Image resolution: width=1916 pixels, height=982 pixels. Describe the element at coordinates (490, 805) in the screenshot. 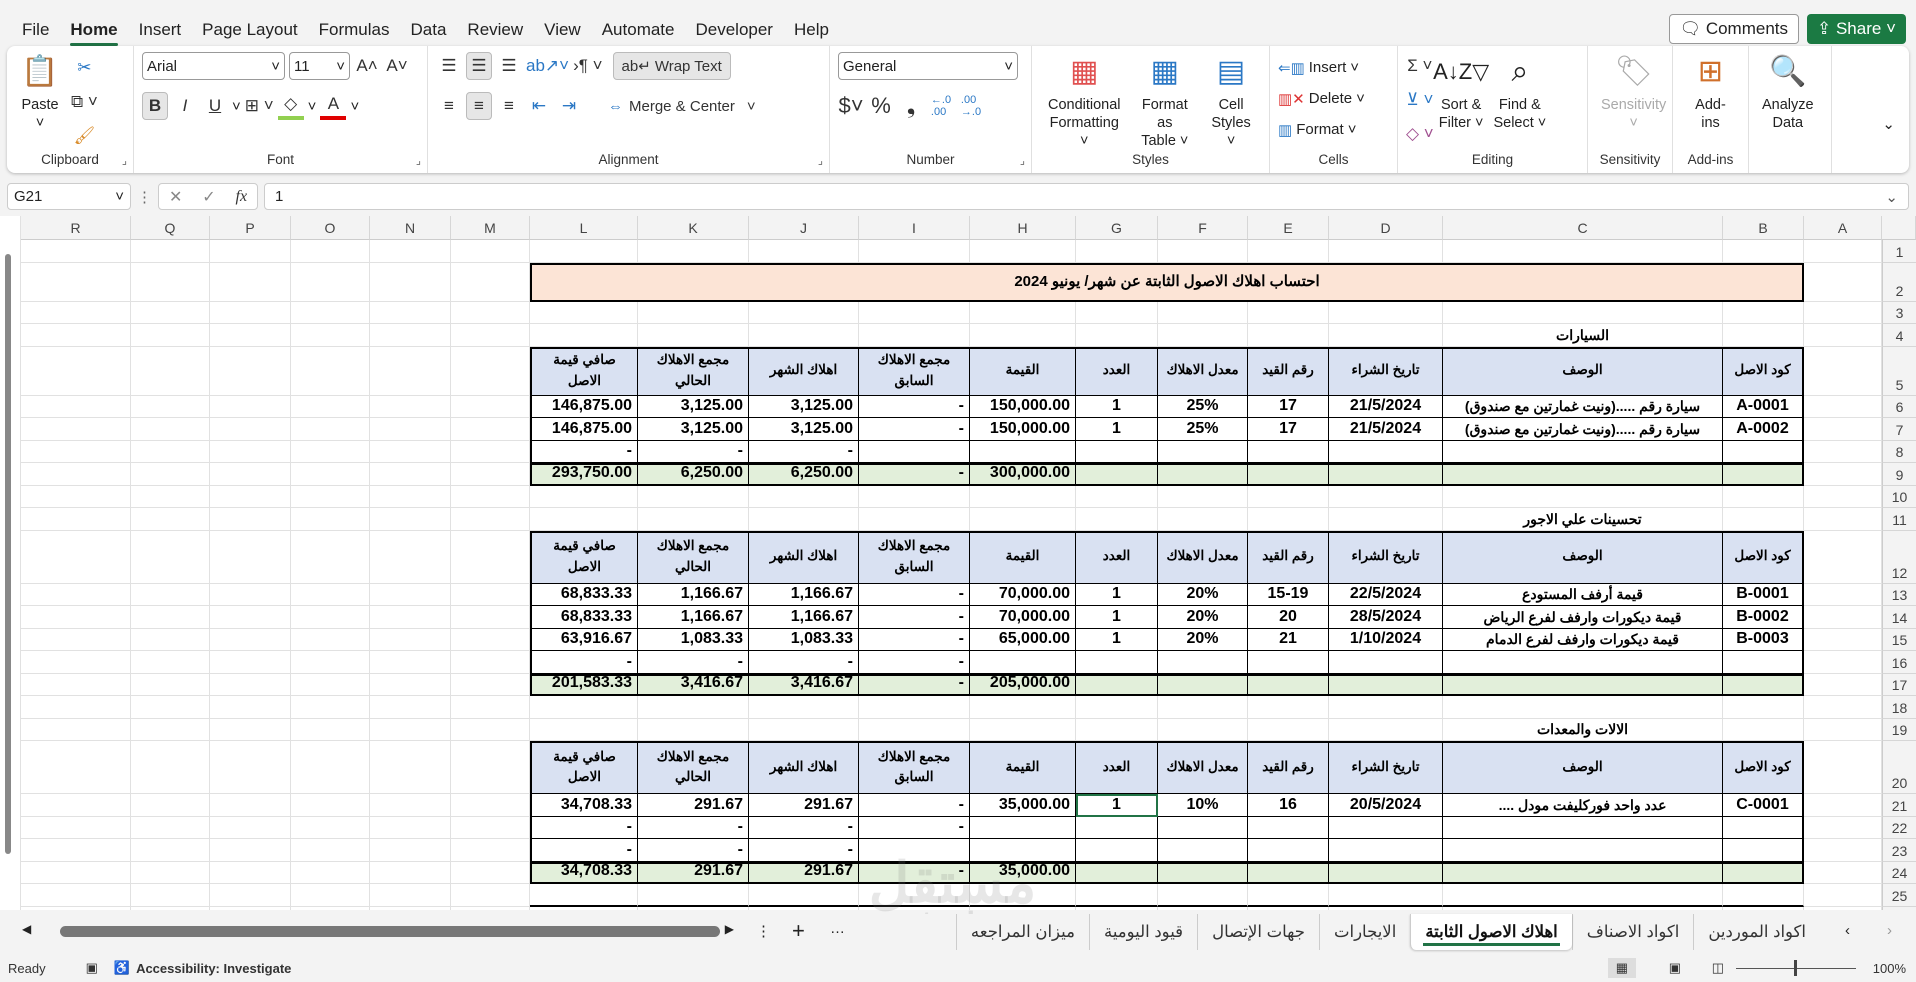

I see `cell-M21` at that location.